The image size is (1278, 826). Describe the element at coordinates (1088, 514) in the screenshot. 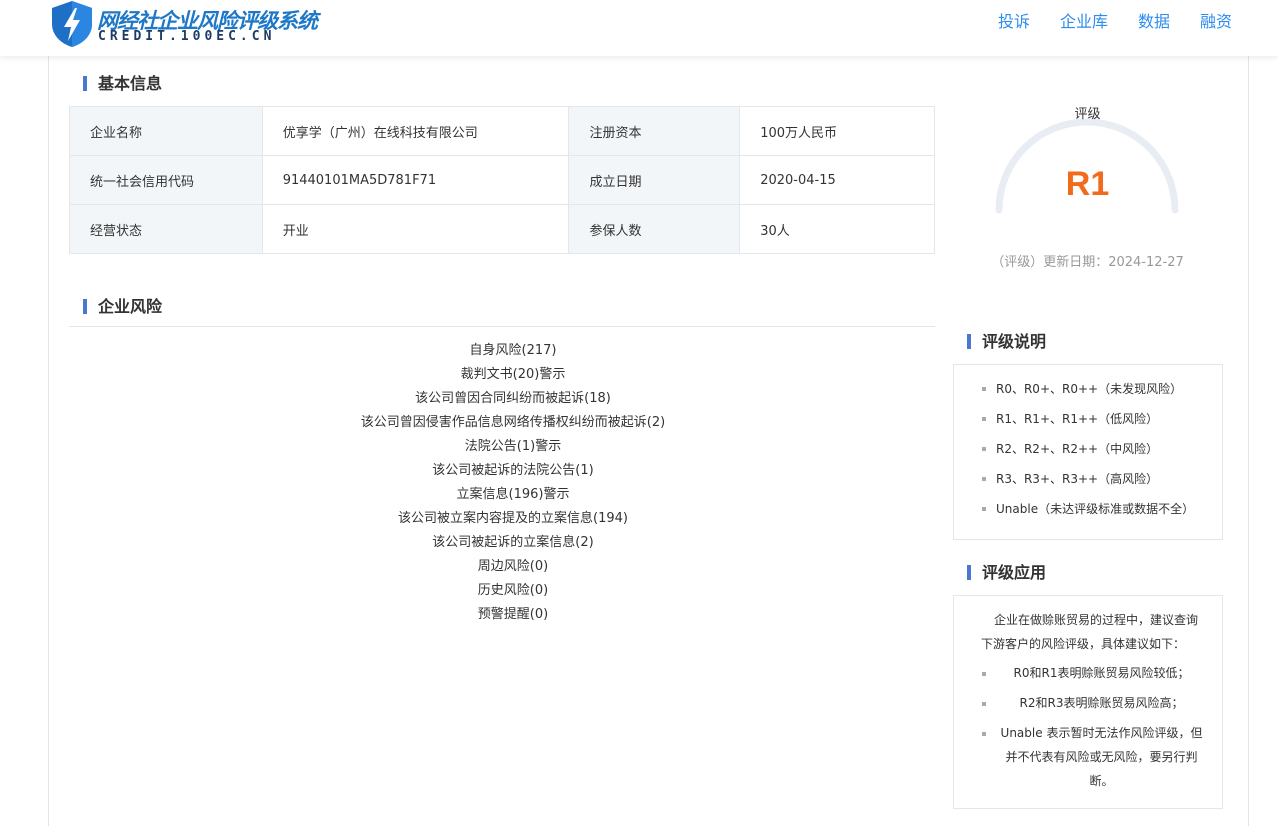

I see `list-item: Unable（未达评级标准或数据不全）` at that location.